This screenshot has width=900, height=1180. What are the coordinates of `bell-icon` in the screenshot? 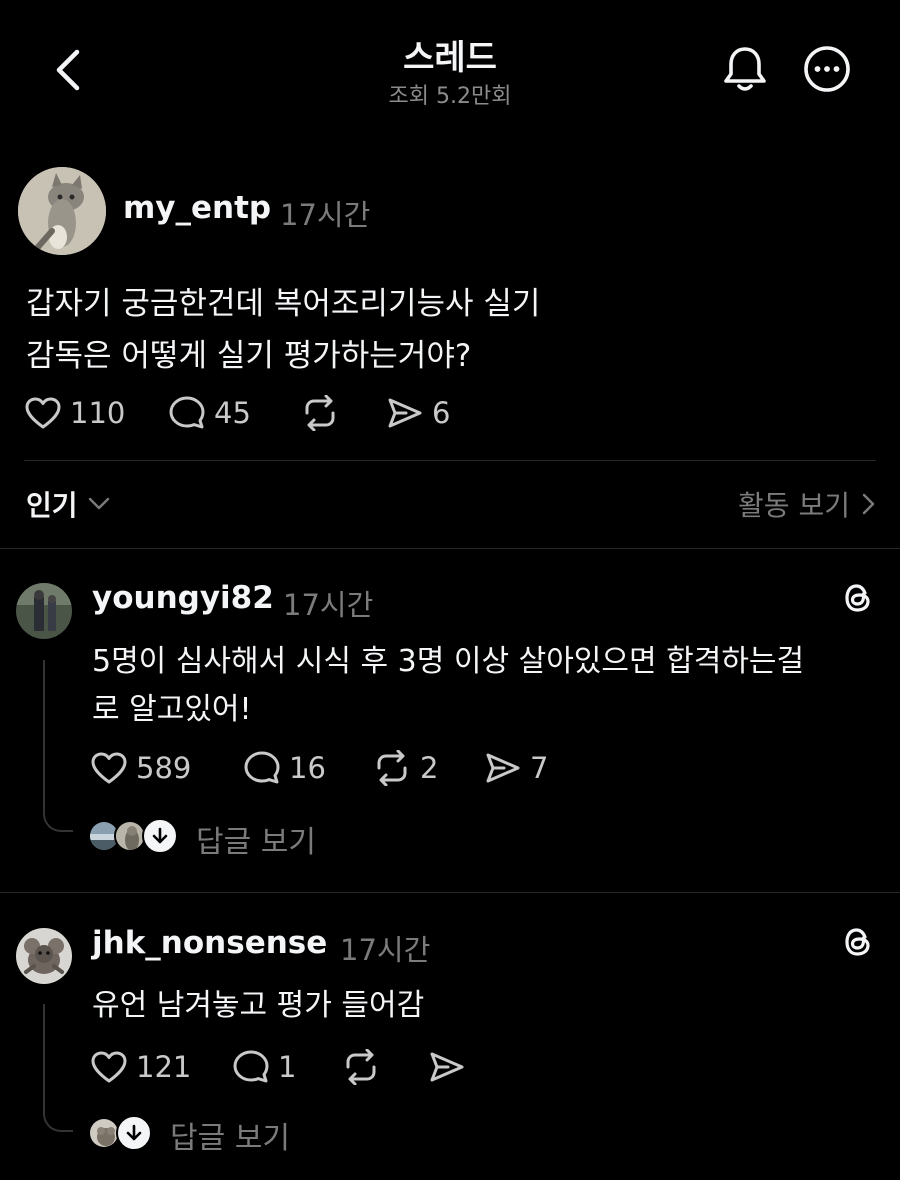 It's located at (745, 69).